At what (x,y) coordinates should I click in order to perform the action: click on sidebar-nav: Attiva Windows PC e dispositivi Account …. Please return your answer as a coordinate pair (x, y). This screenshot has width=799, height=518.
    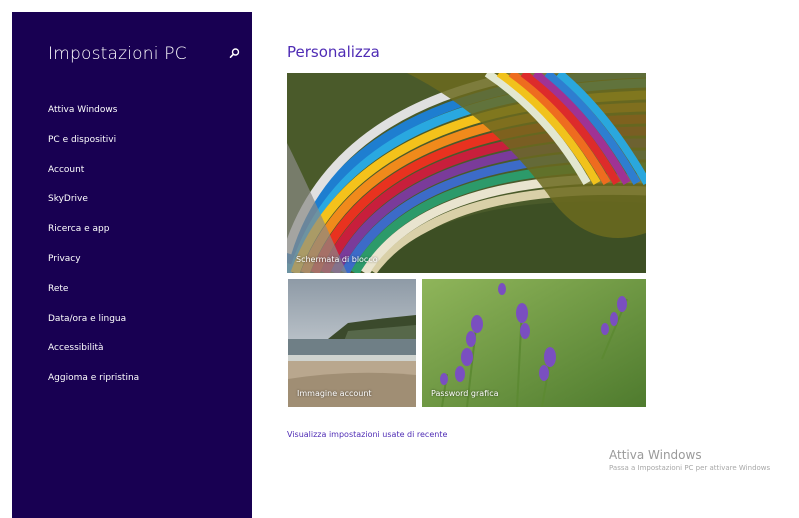
    Looking at the image, I should click on (93, 252).